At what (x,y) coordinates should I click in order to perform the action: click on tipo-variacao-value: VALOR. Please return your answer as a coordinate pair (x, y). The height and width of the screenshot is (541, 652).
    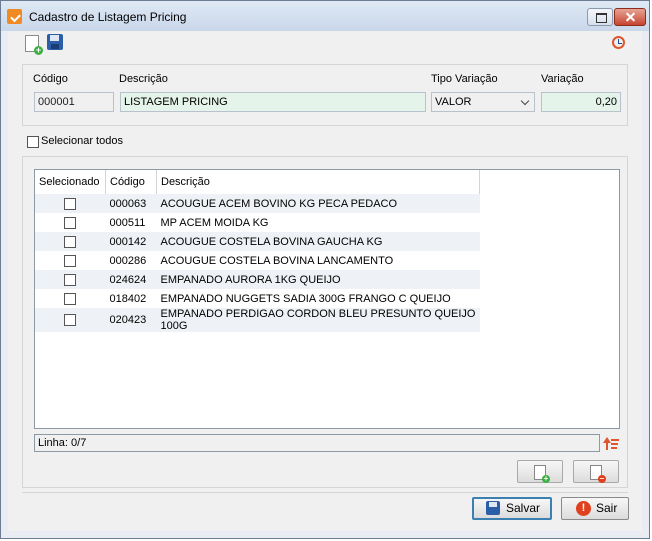
    Looking at the image, I should click on (453, 102).